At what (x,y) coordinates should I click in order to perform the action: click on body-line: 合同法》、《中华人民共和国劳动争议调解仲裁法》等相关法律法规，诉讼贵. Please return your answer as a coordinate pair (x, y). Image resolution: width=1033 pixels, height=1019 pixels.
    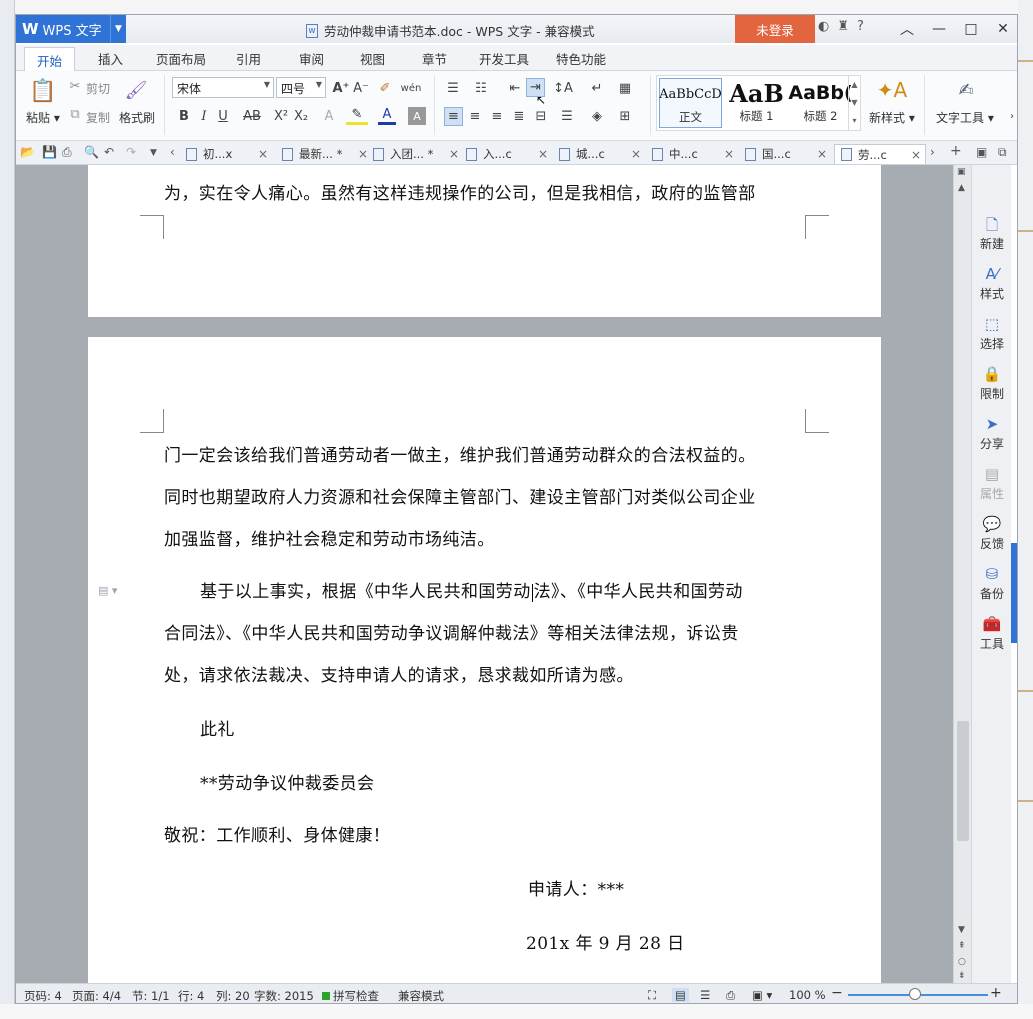
    Looking at the image, I should click on (451, 631).